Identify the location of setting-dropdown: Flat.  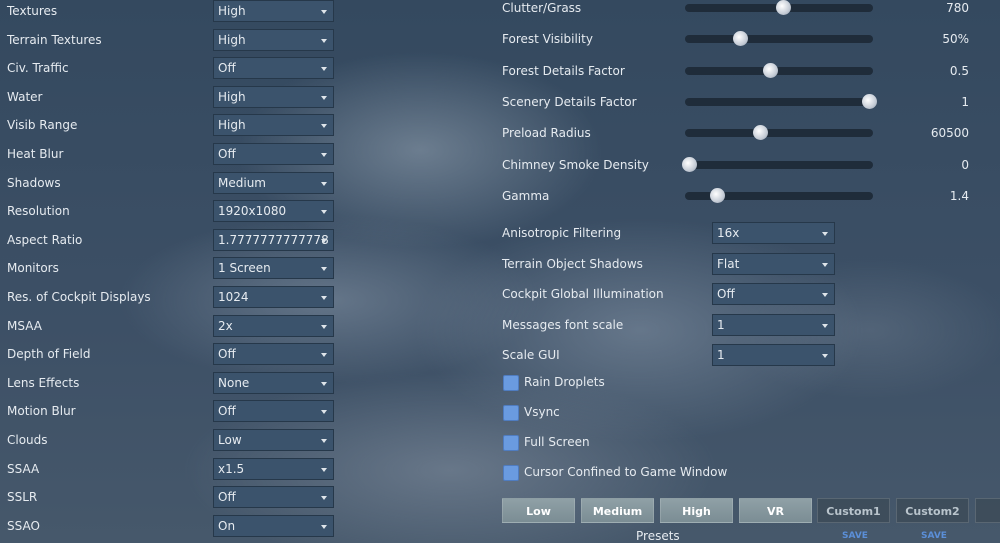
(773, 263).